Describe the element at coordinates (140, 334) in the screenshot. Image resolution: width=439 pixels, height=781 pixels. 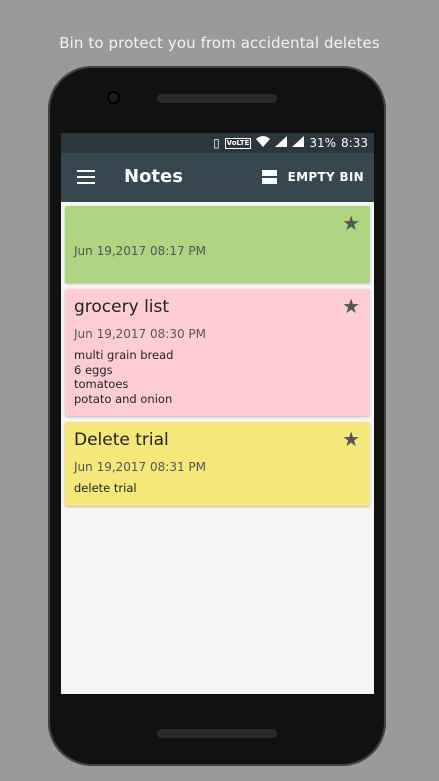
I see `note-date: Jun 19,2017 08:30 PM` at that location.